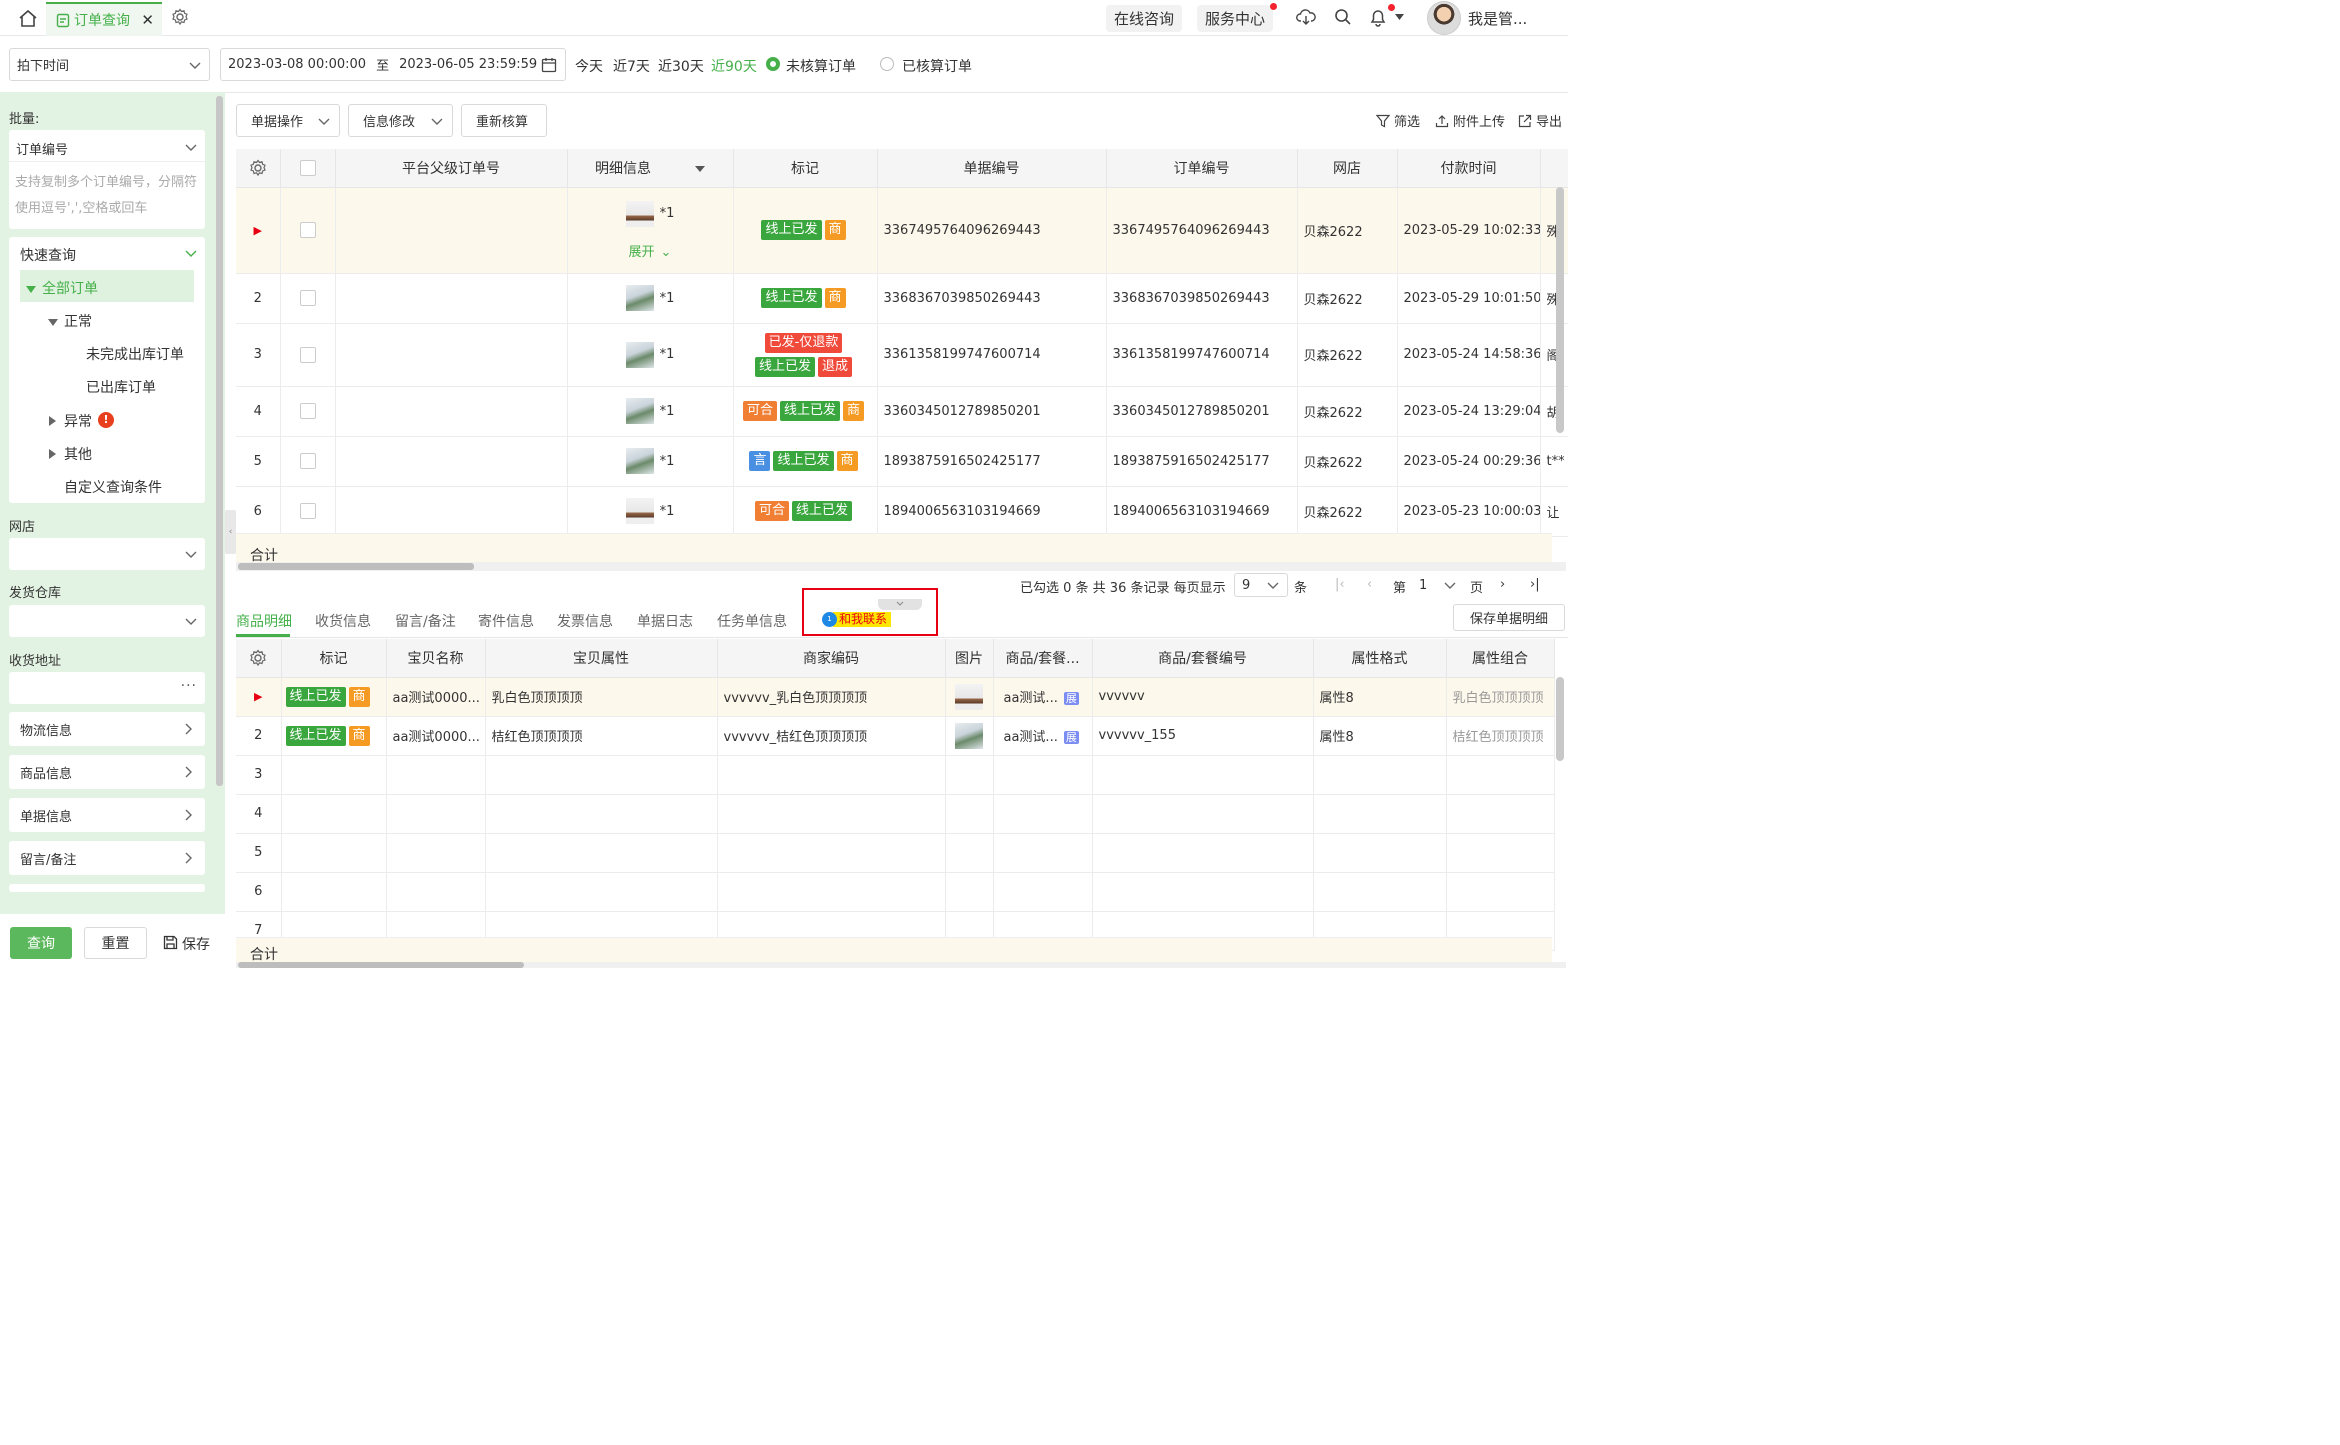  I want to click on pkg-no-cell: vvvvvv, so click(1203, 697).